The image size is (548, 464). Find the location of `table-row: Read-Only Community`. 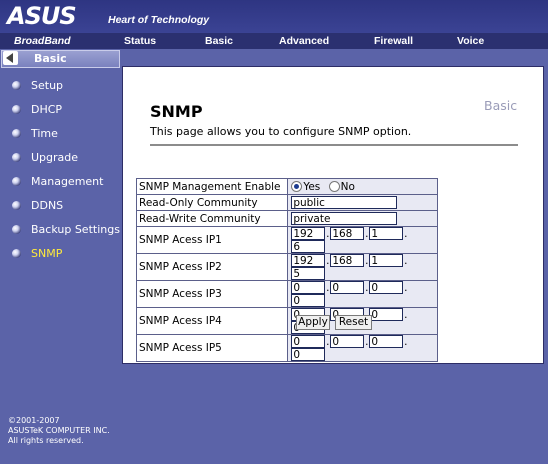

table-row: Read-Only Community is located at coordinates (286, 202).